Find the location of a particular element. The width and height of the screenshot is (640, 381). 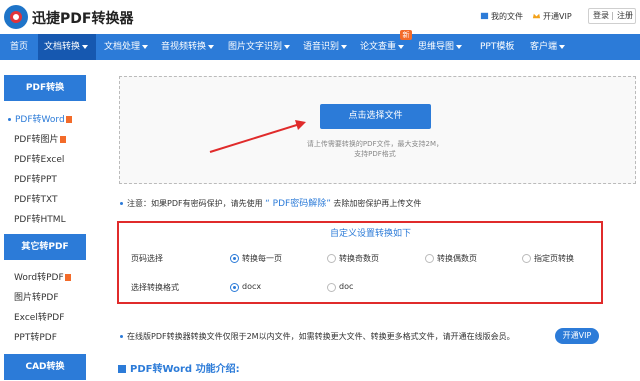

choose-file-button: 点击选择文件 is located at coordinates (375, 116).